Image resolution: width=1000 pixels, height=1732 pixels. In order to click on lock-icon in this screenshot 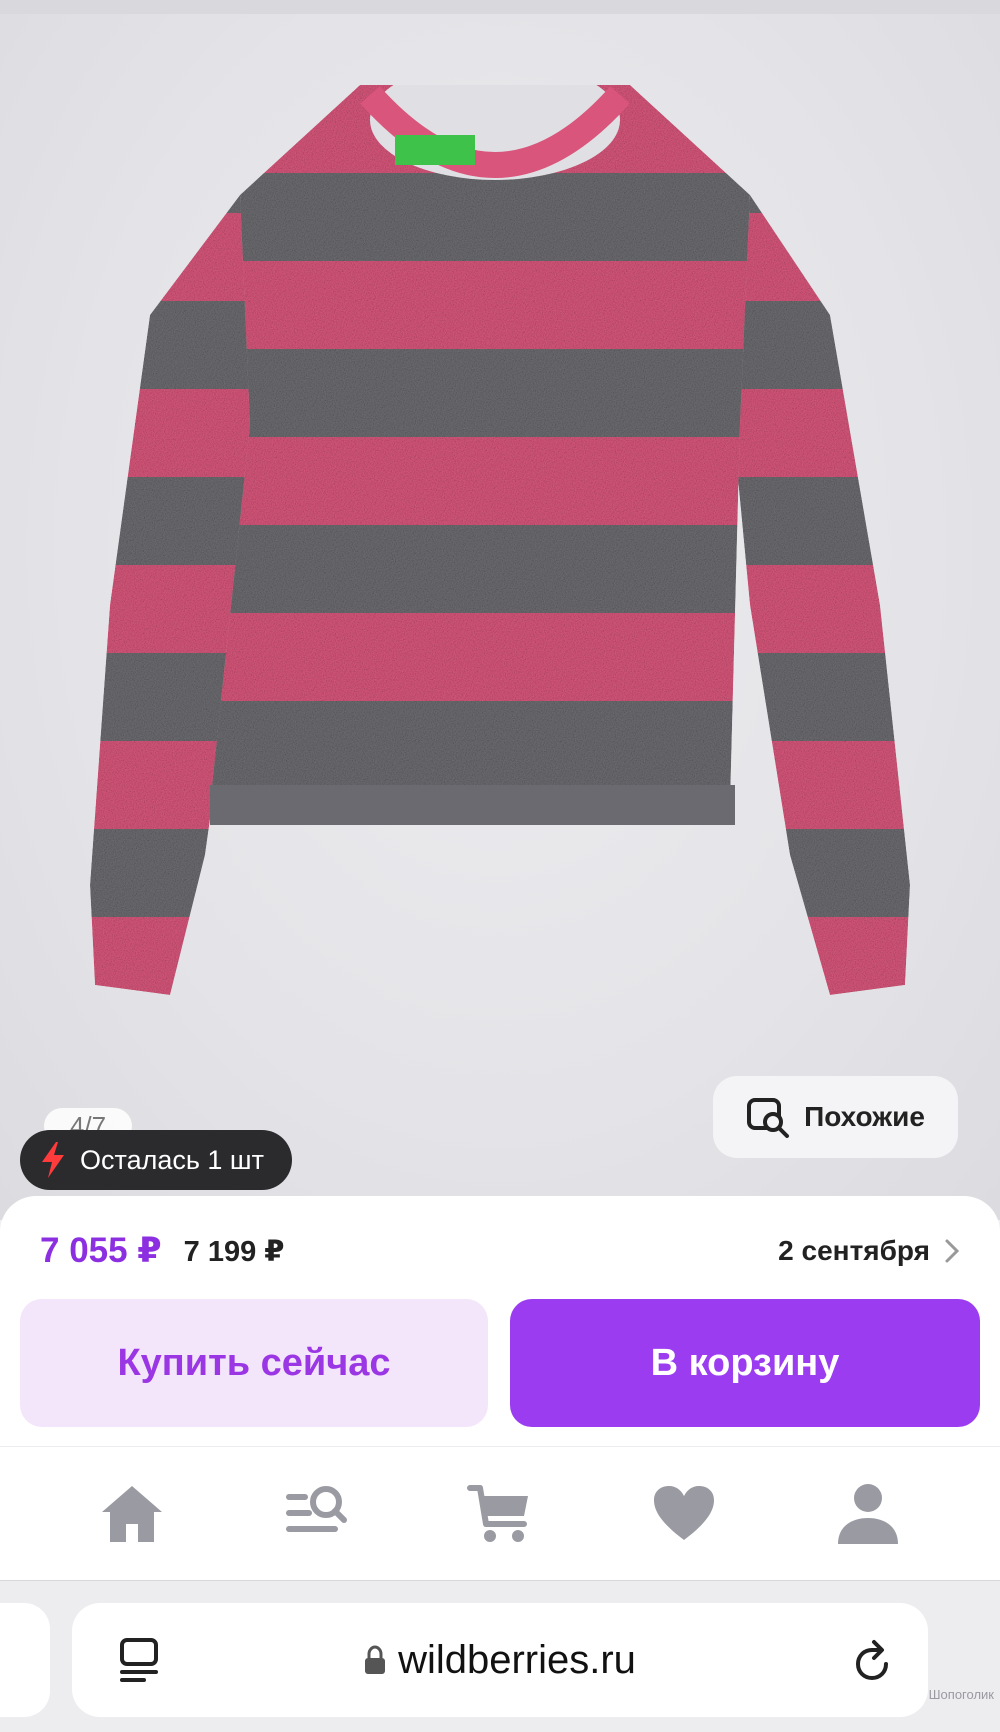, I will do `click(375, 1659)`.